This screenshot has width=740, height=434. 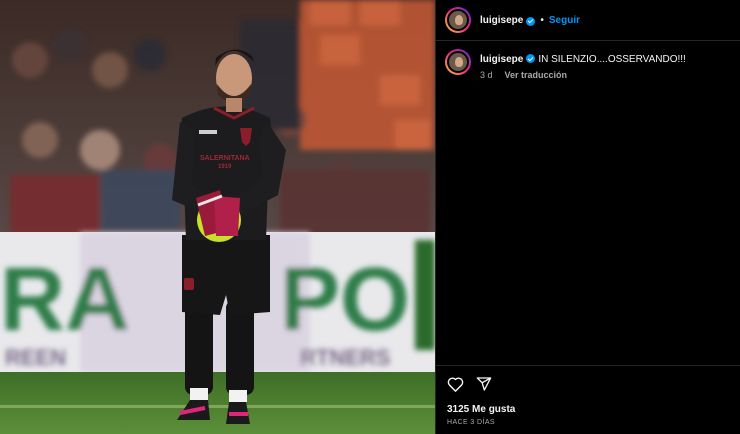 I want to click on post-date: HACE 3 DÍAS, so click(x=471, y=422).